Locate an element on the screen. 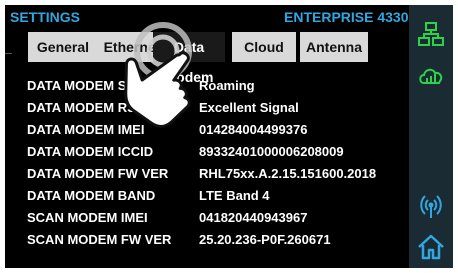 This screenshot has width=458, height=273. row-value: 89332401000006208009 is located at coordinates (271, 151).